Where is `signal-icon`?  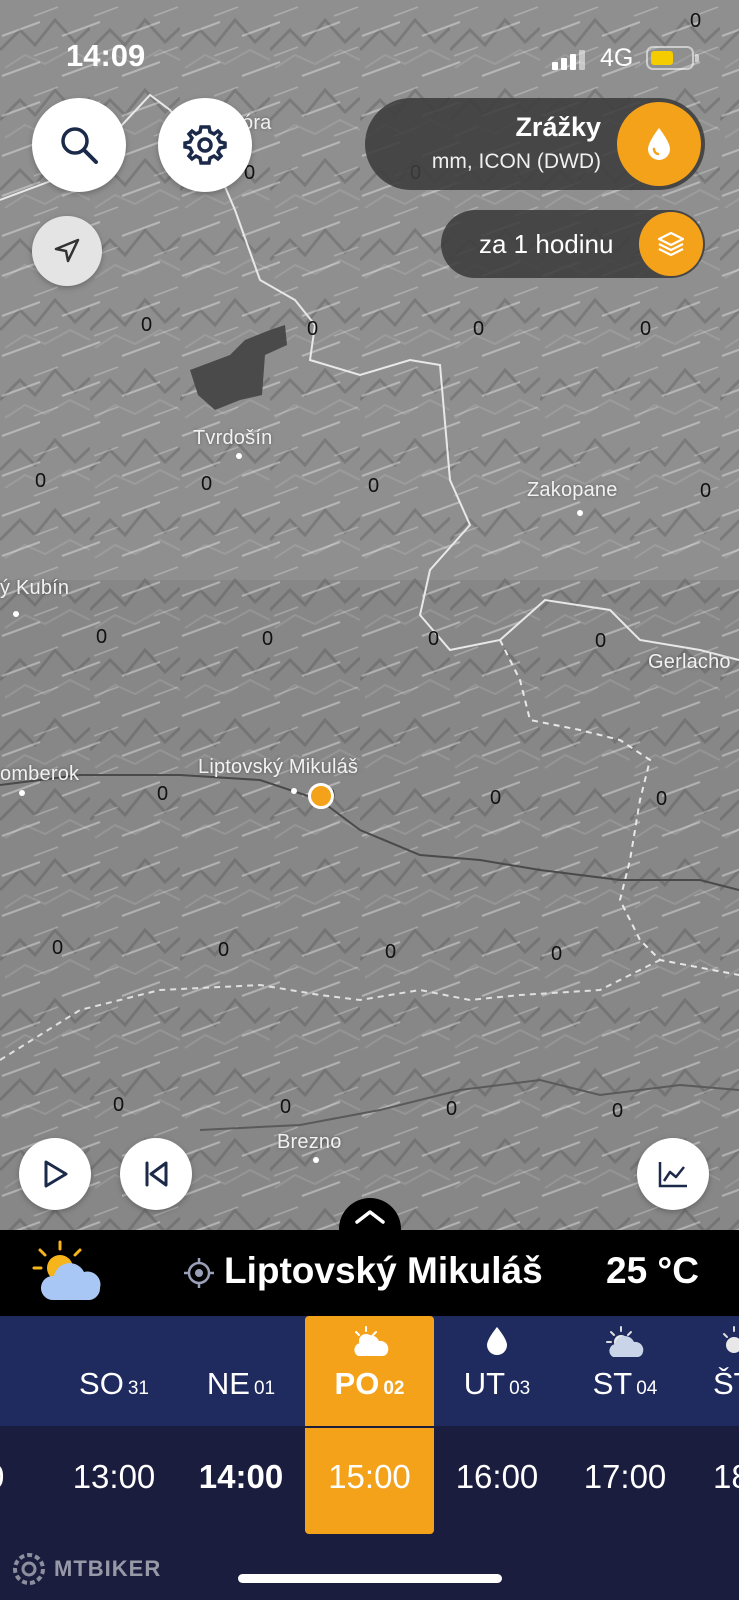
signal-icon is located at coordinates (569, 60).